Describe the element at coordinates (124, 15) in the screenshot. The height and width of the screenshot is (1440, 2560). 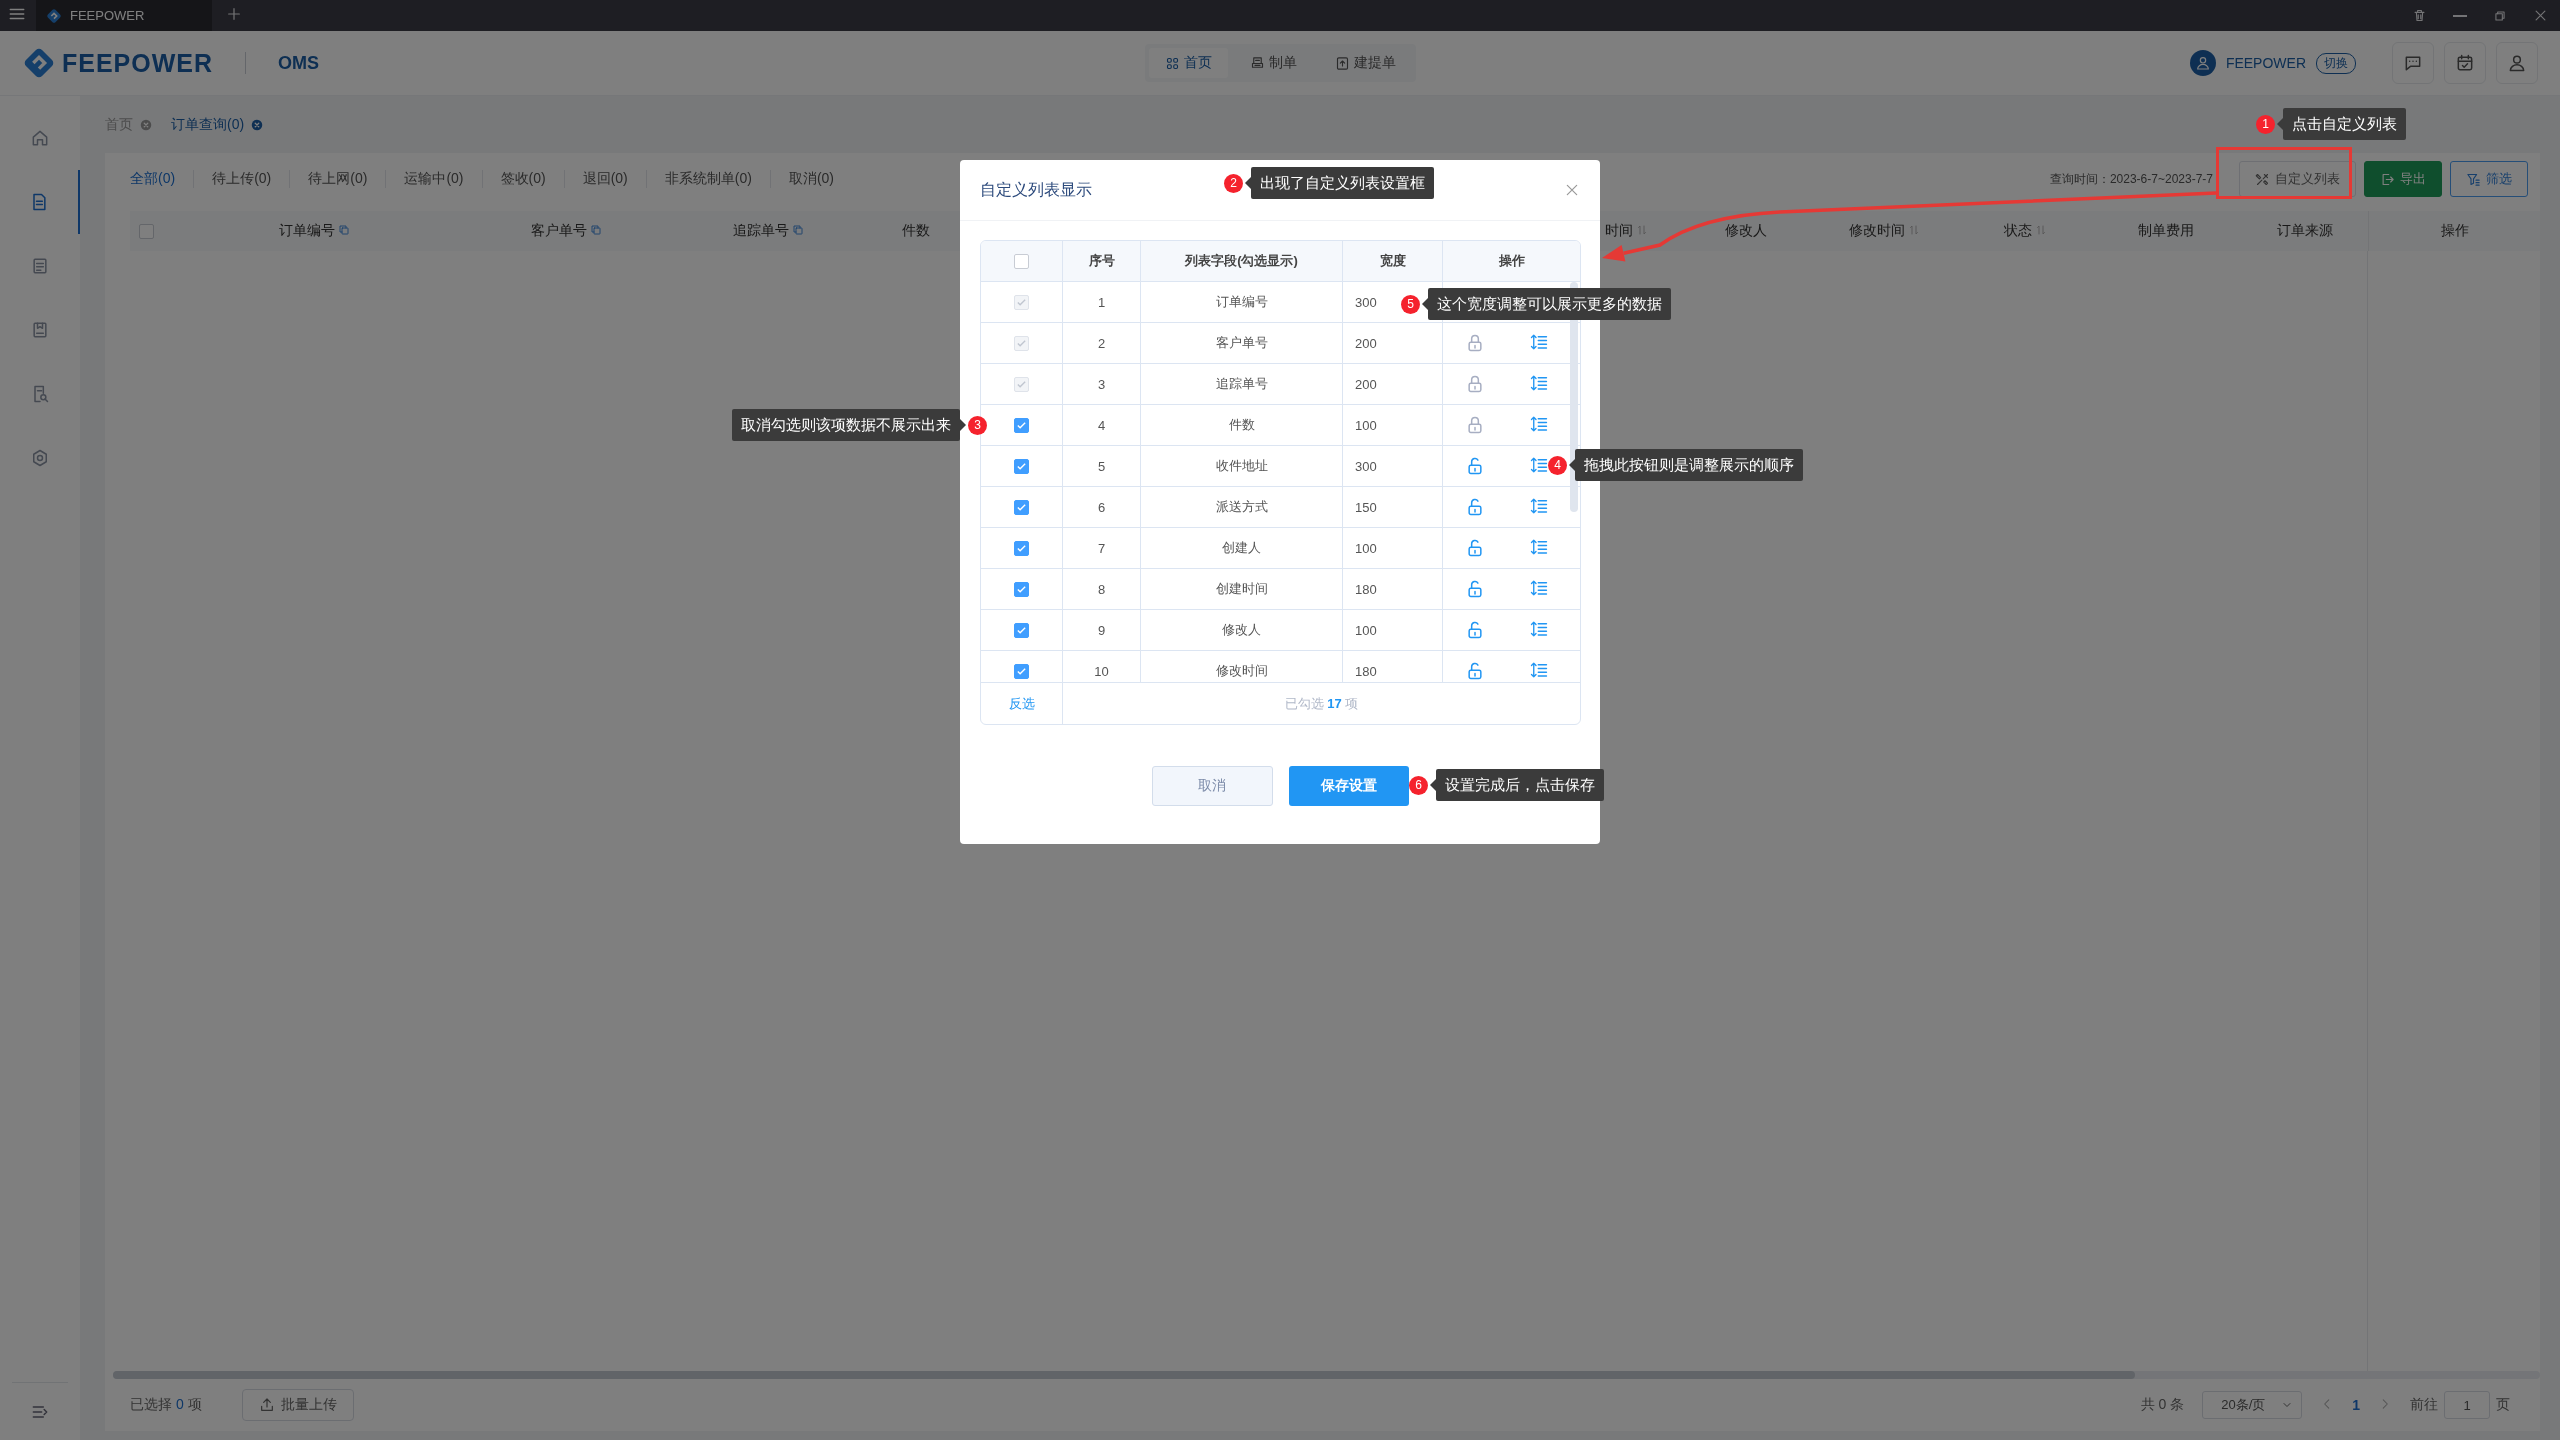
I see `browser-tab: FEEPOWER` at that location.